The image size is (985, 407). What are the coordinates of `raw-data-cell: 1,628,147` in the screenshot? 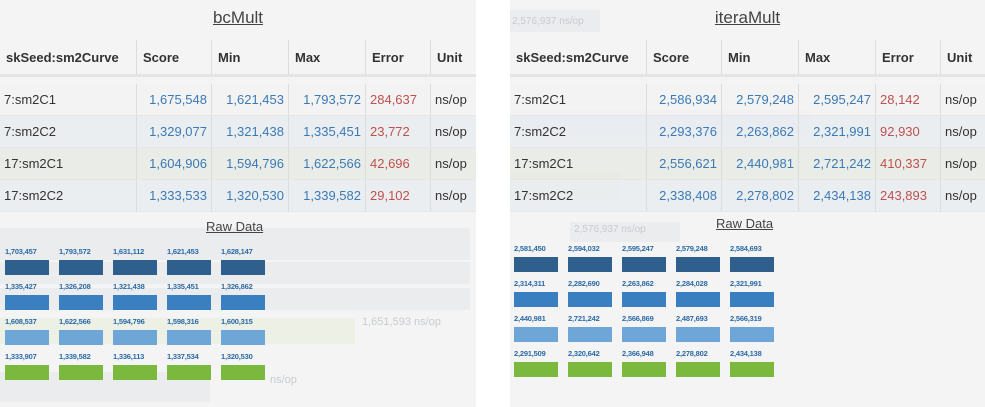 It's located at (244, 260).